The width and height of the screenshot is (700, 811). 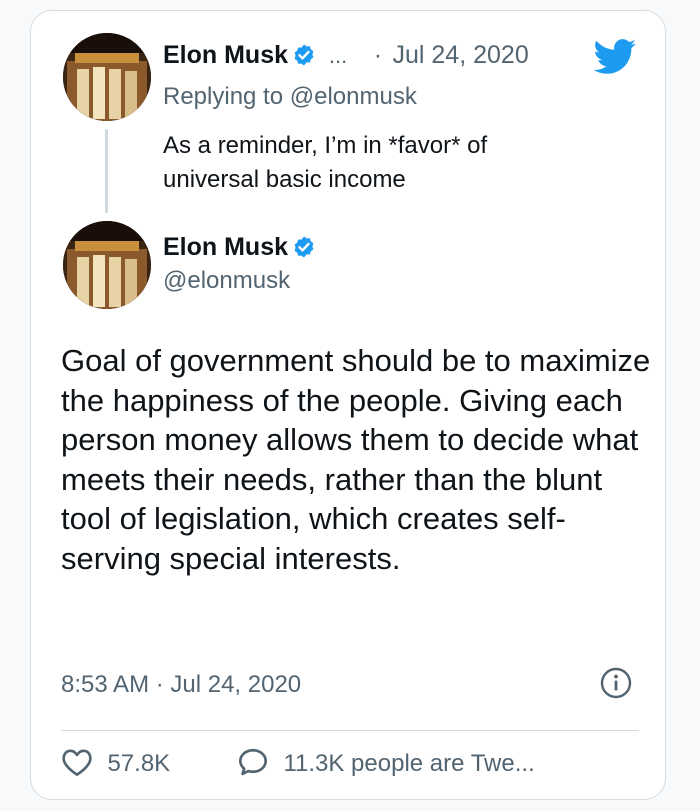 I want to click on speech-bubble-icon, so click(x=253, y=768).